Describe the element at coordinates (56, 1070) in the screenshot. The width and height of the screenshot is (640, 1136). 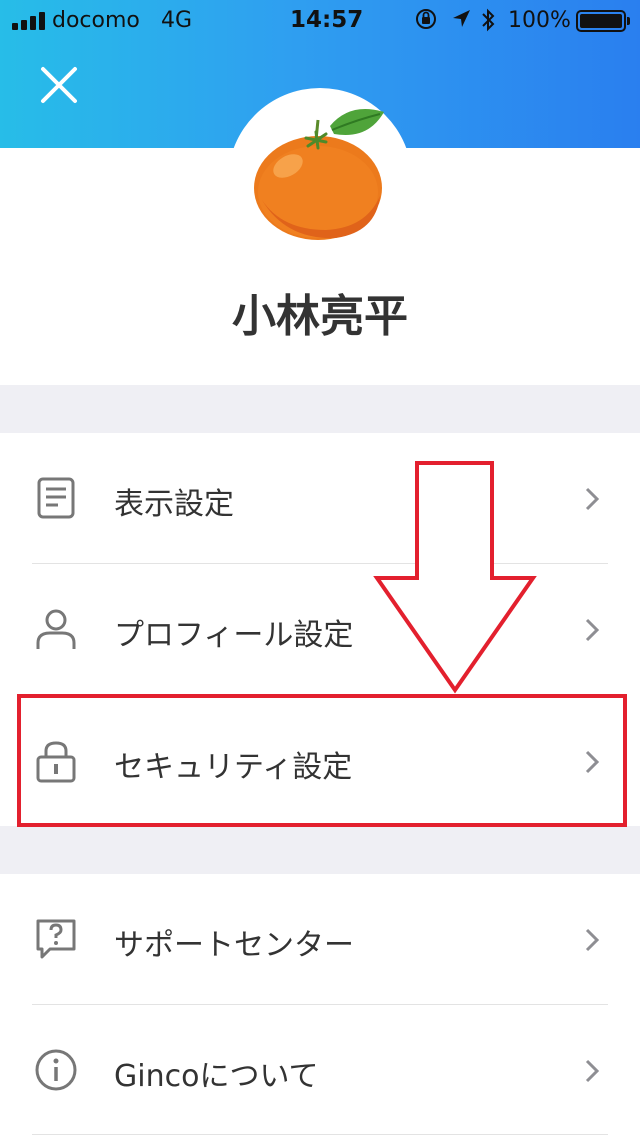
I see `info-icon` at that location.